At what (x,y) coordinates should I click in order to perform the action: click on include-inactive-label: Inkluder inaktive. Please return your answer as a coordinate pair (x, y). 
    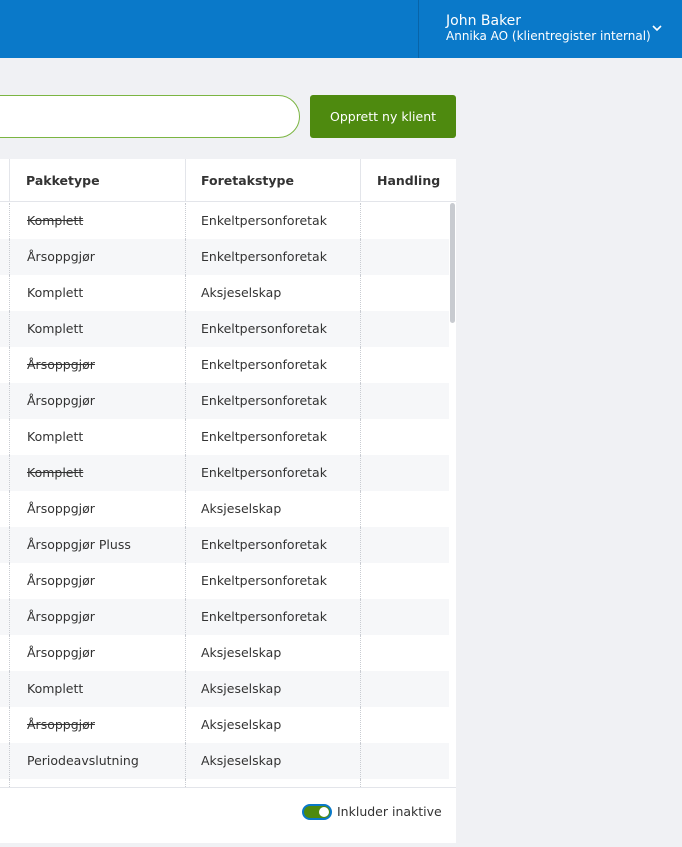
    Looking at the image, I should click on (389, 811).